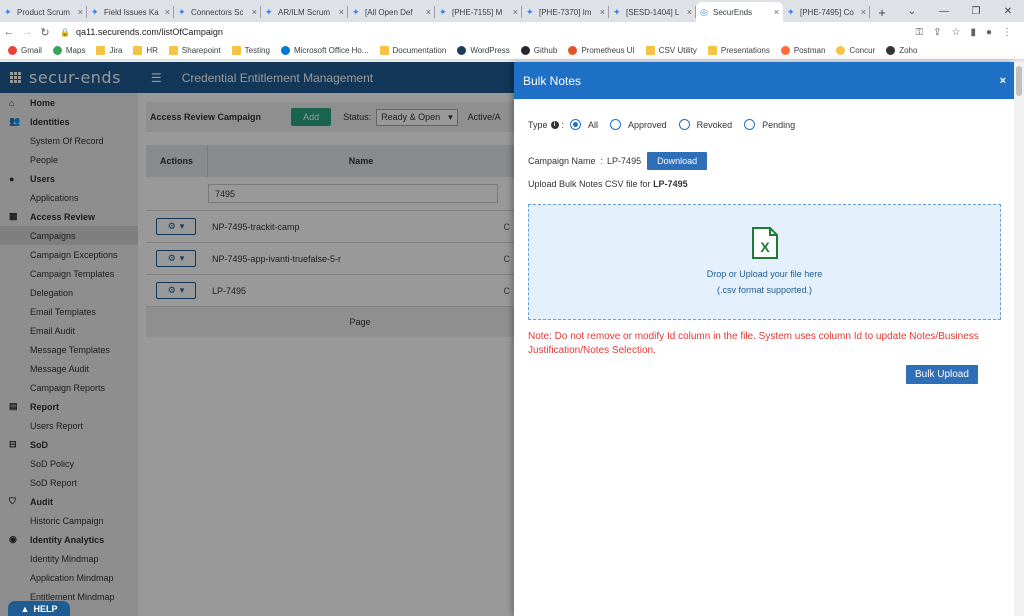 The width and height of the screenshot is (1024, 616). Describe the element at coordinates (554, 124) in the screenshot. I see `info-icon: i` at that location.